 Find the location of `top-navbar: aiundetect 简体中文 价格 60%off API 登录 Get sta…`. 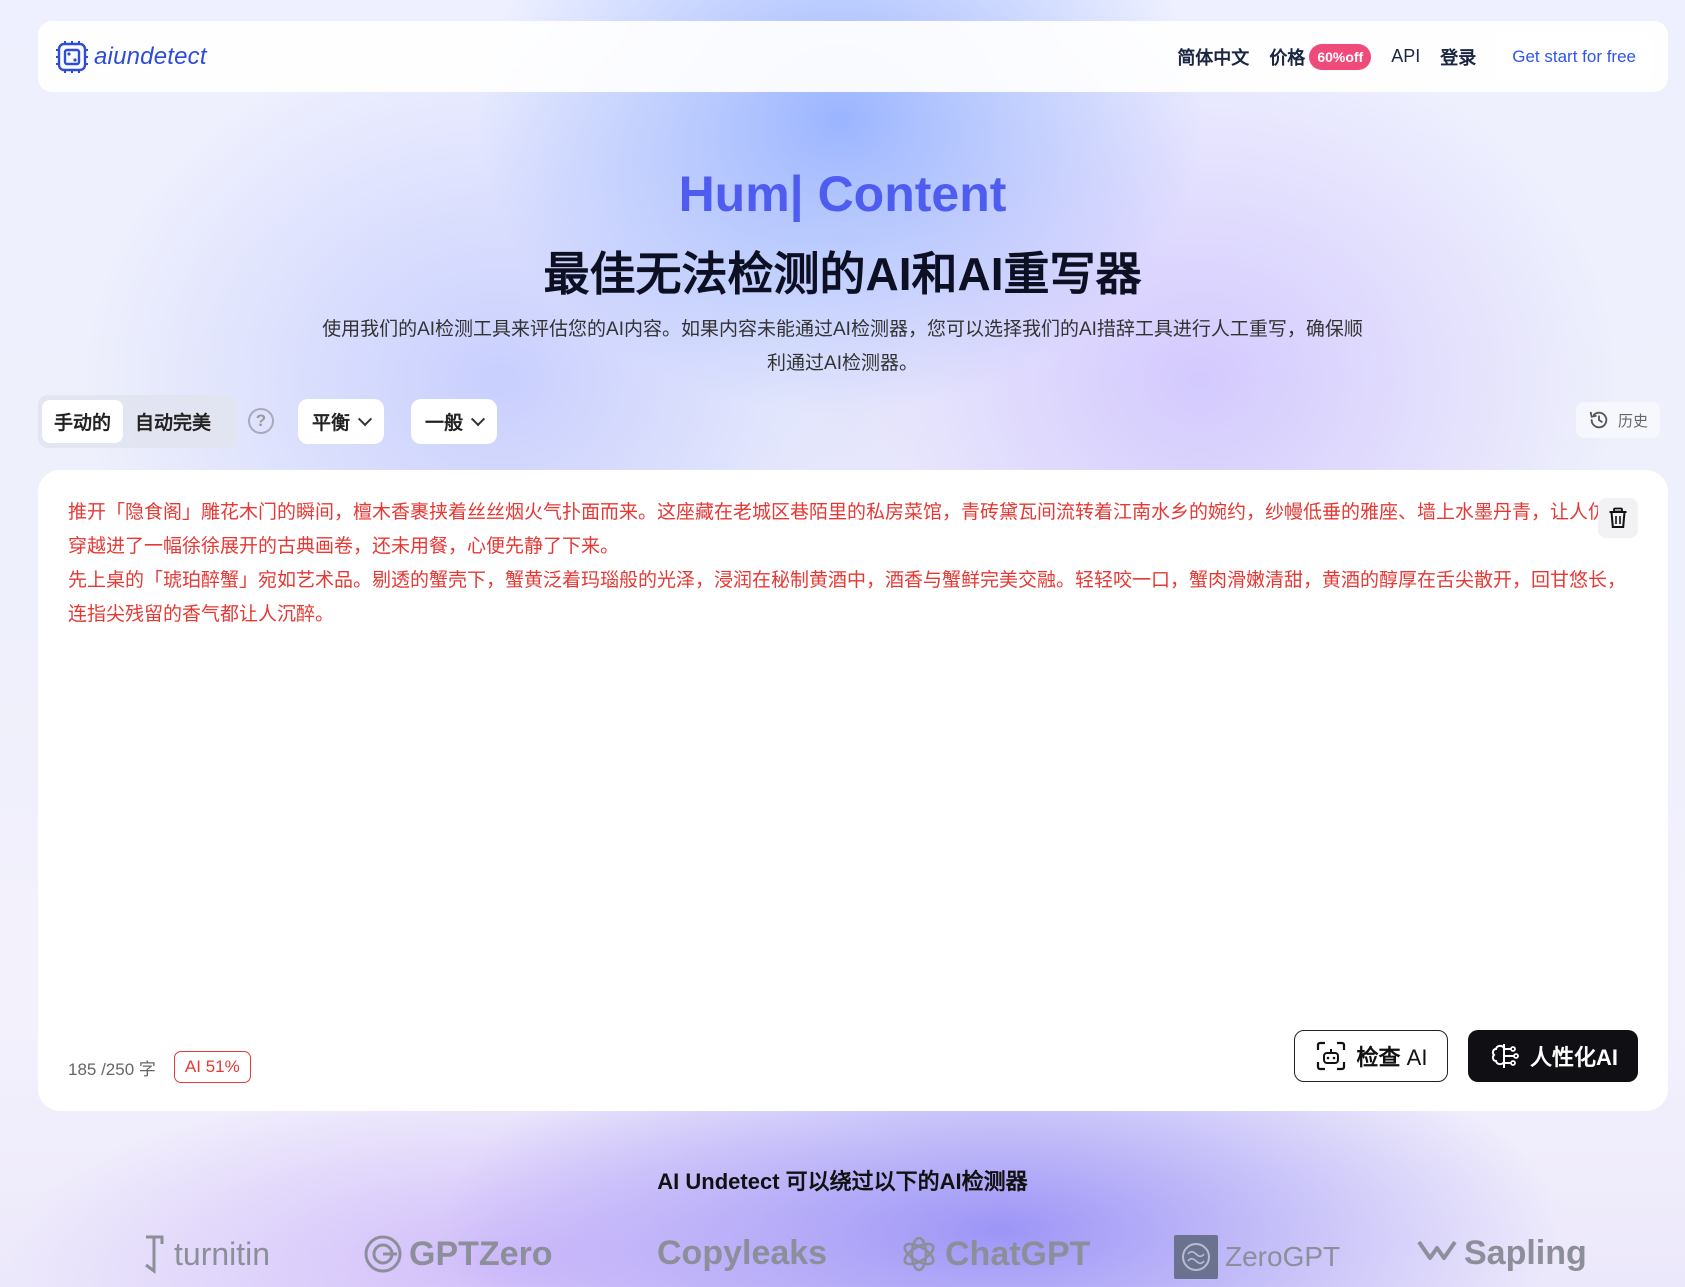

top-navbar: aiundetect 简体中文 价格 60%off API 登录 Get sta… is located at coordinates (853, 56).